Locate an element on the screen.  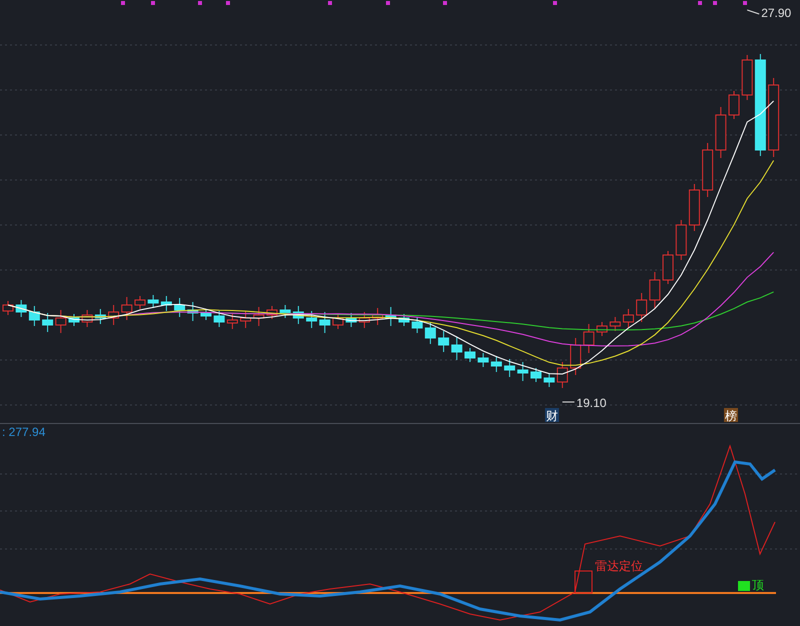
event-marker: 榜 is located at coordinates (731, 415).